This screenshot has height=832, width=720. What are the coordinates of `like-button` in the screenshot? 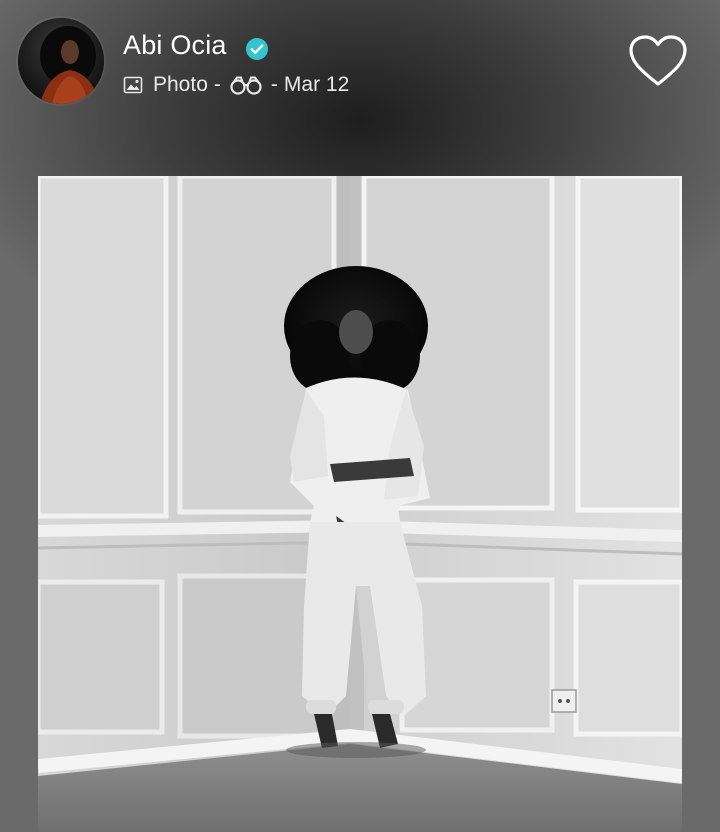 It's located at (658, 61).